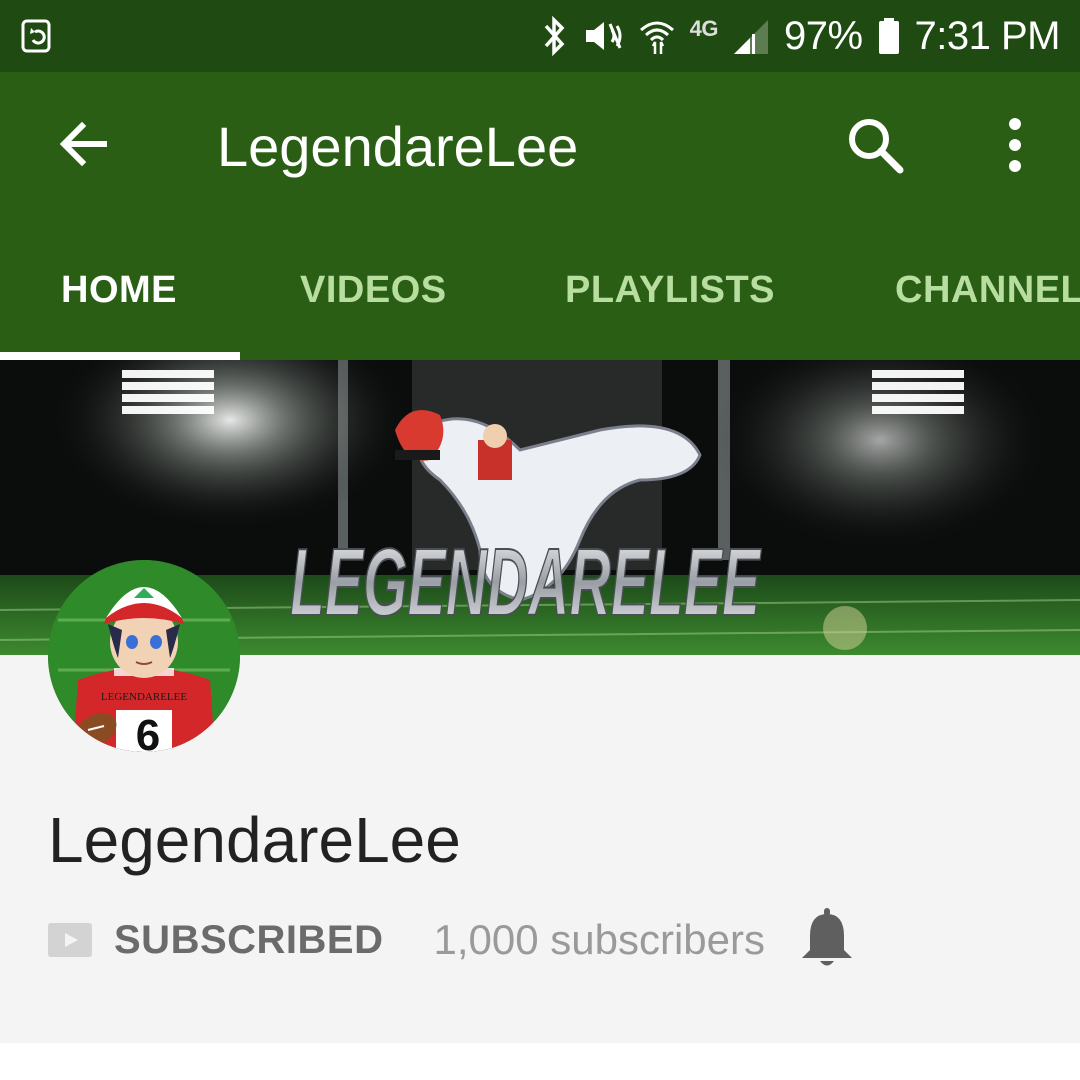 Image resolution: width=1080 pixels, height=1080 pixels. Describe the element at coordinates (656, 37) in the screenshot. I see `wifi-icon` at that location.